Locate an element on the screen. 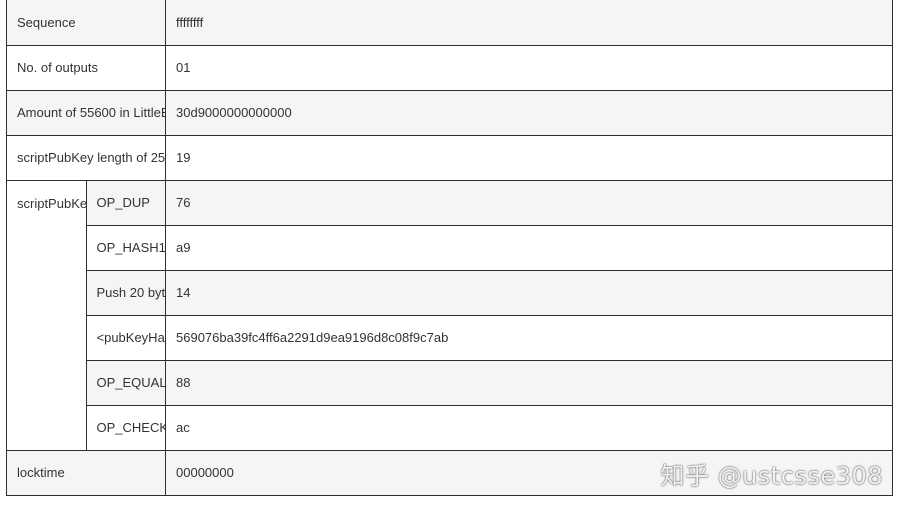  table-row: OP_HASH160 a9 is located at coordinates (450, 247).